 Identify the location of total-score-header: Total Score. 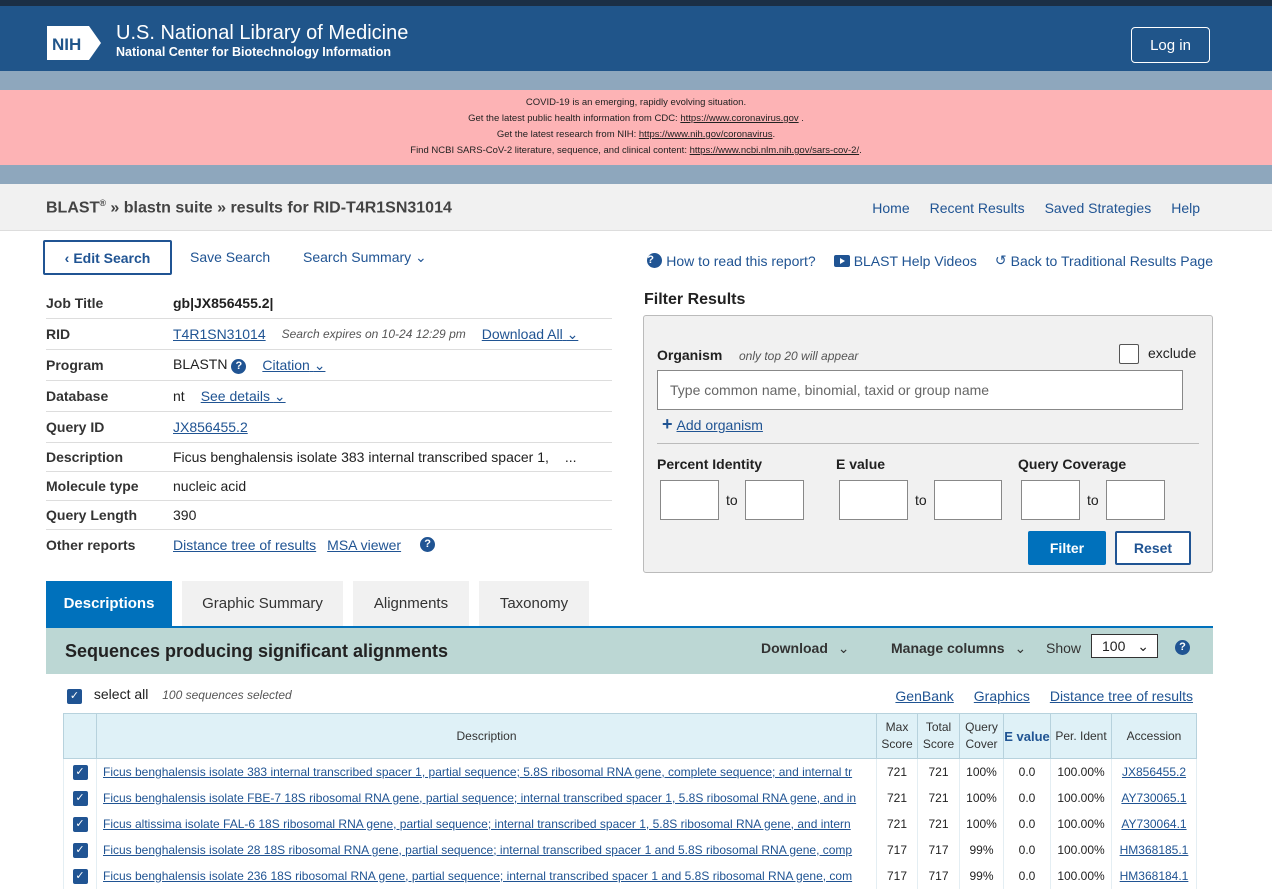
(938, 736).